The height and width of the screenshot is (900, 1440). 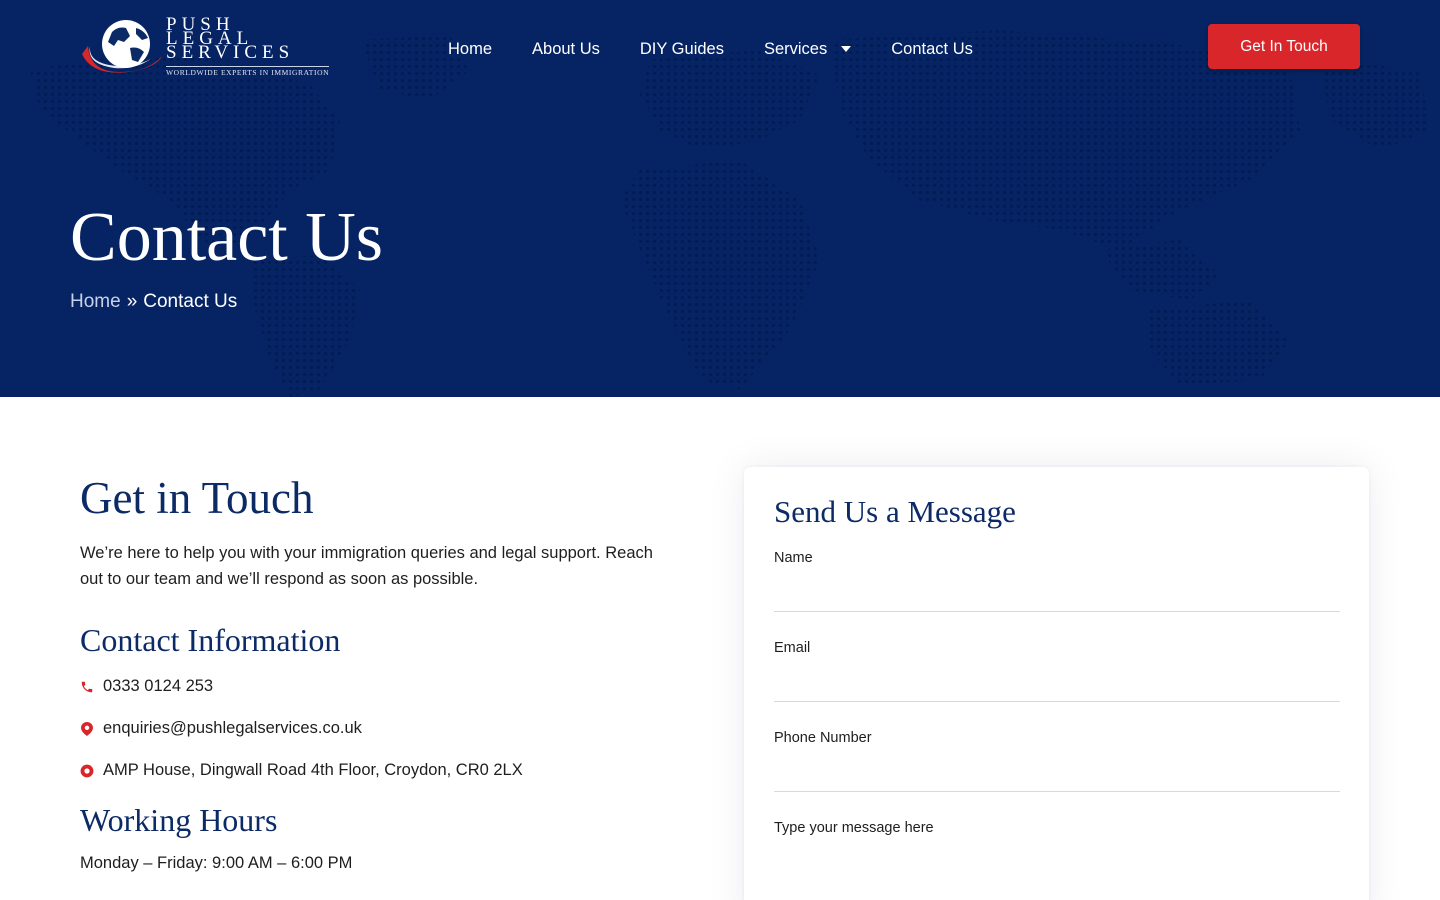 I want to click on page-title: Contact Us, so click(x=227, y=237).